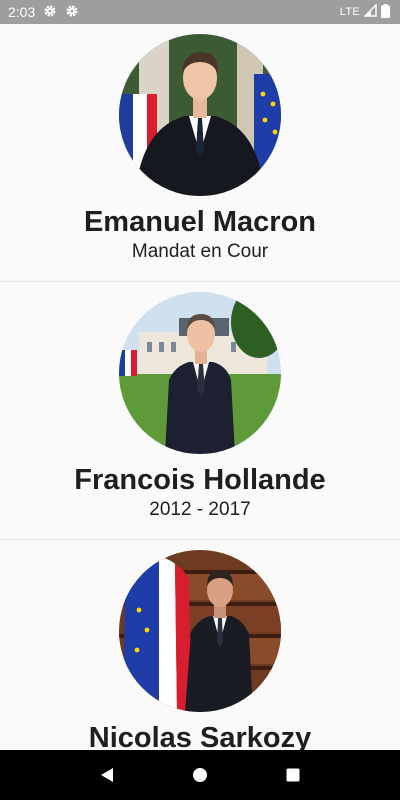  I want to click on home-icon, so click(199, 775).